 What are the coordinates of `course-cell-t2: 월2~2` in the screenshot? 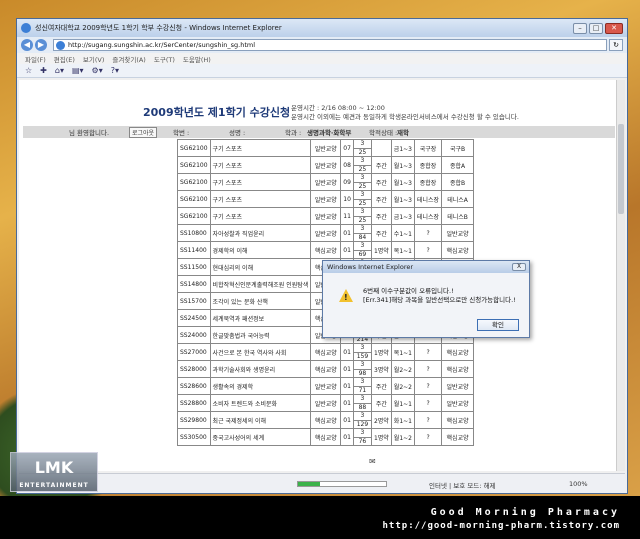 It's located at (402, 386).